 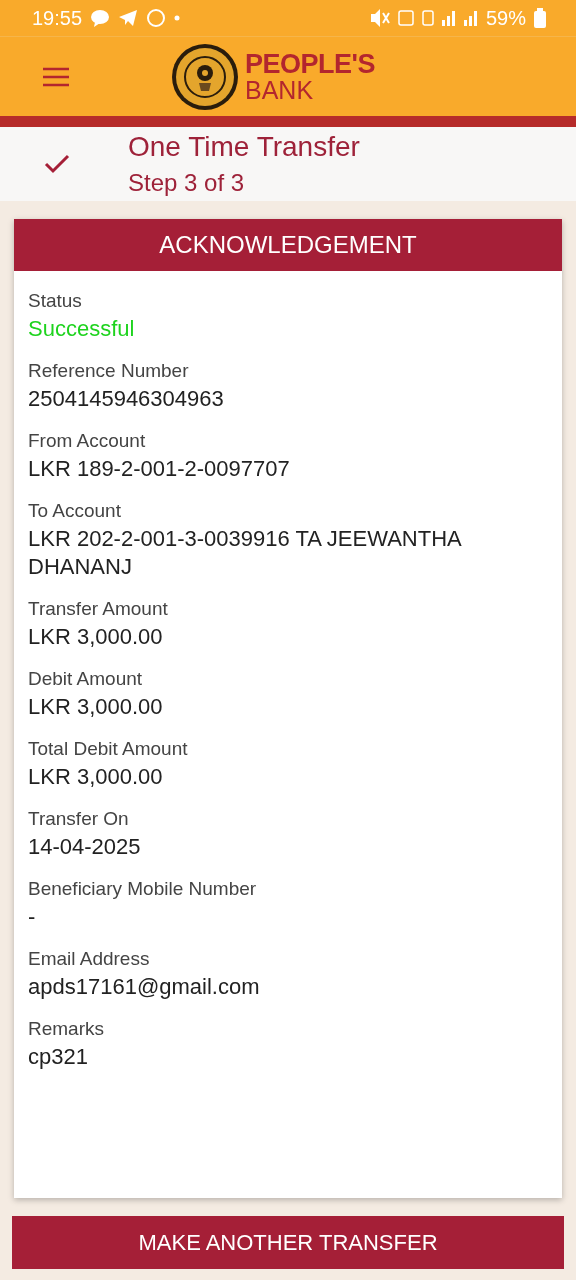 What do you see at coordinates (66, 1029) in the screenshot?
I see `field-label: Remarks` at bounding box center [66, 1029].